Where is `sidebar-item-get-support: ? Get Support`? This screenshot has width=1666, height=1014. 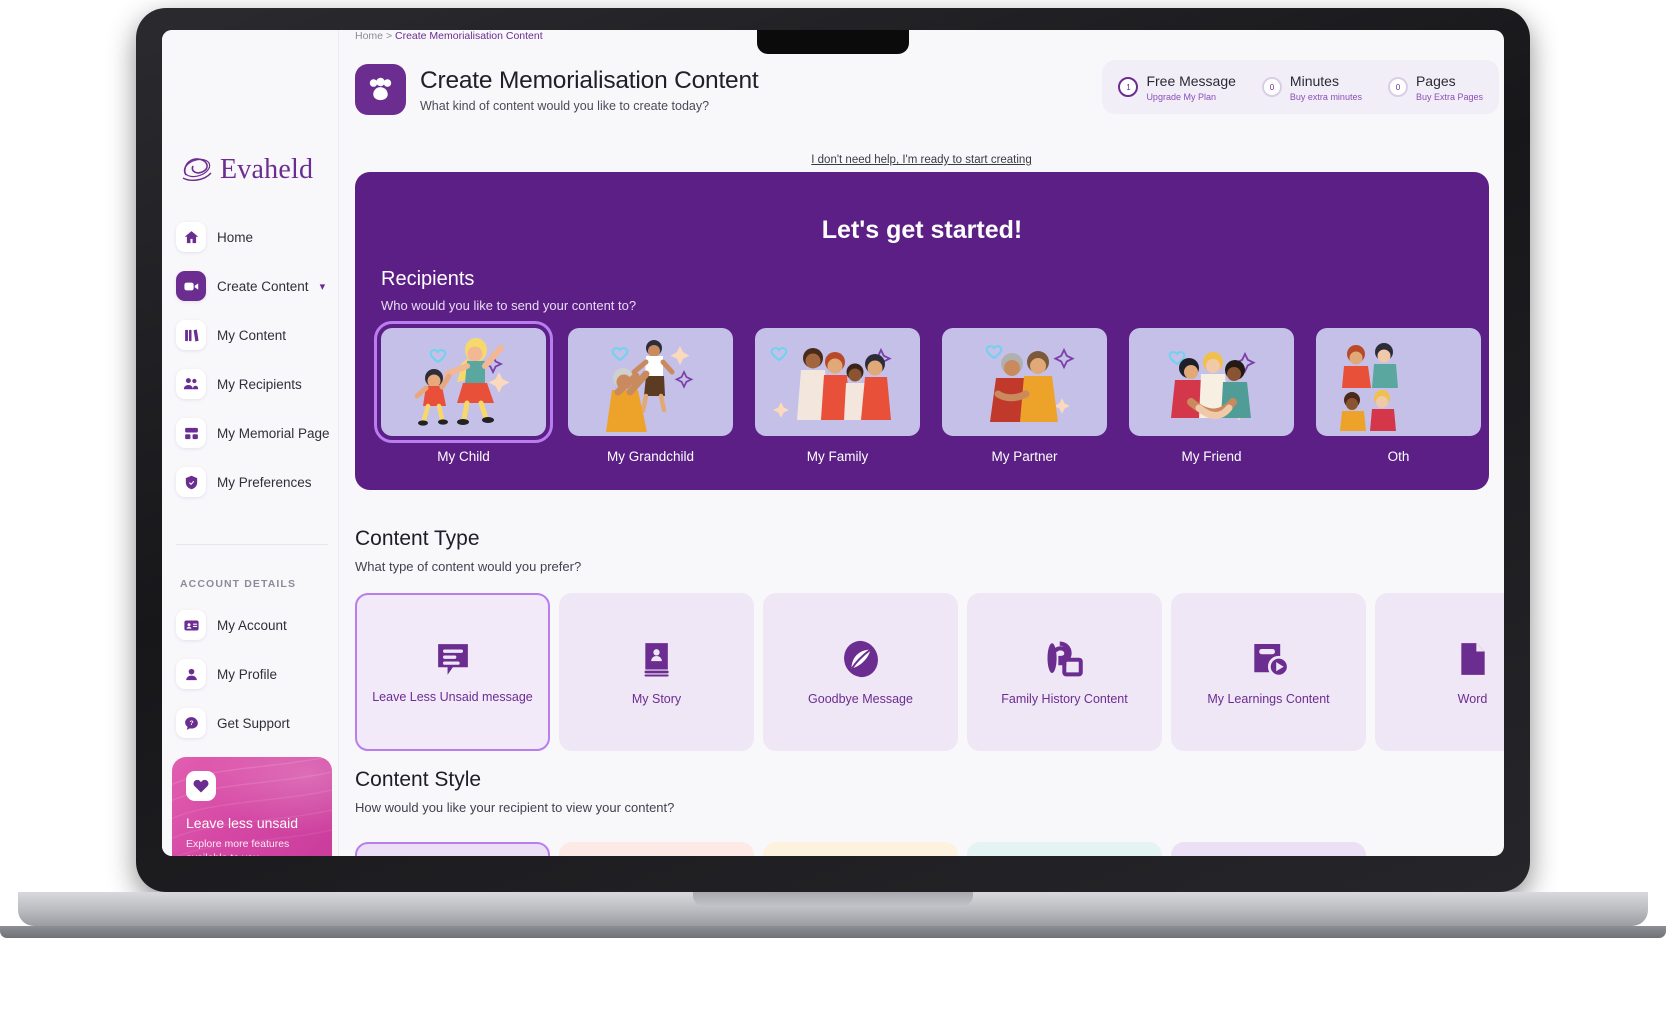
sidebar-item-get-support: ? Get Support is located at coordinates (256, 723).